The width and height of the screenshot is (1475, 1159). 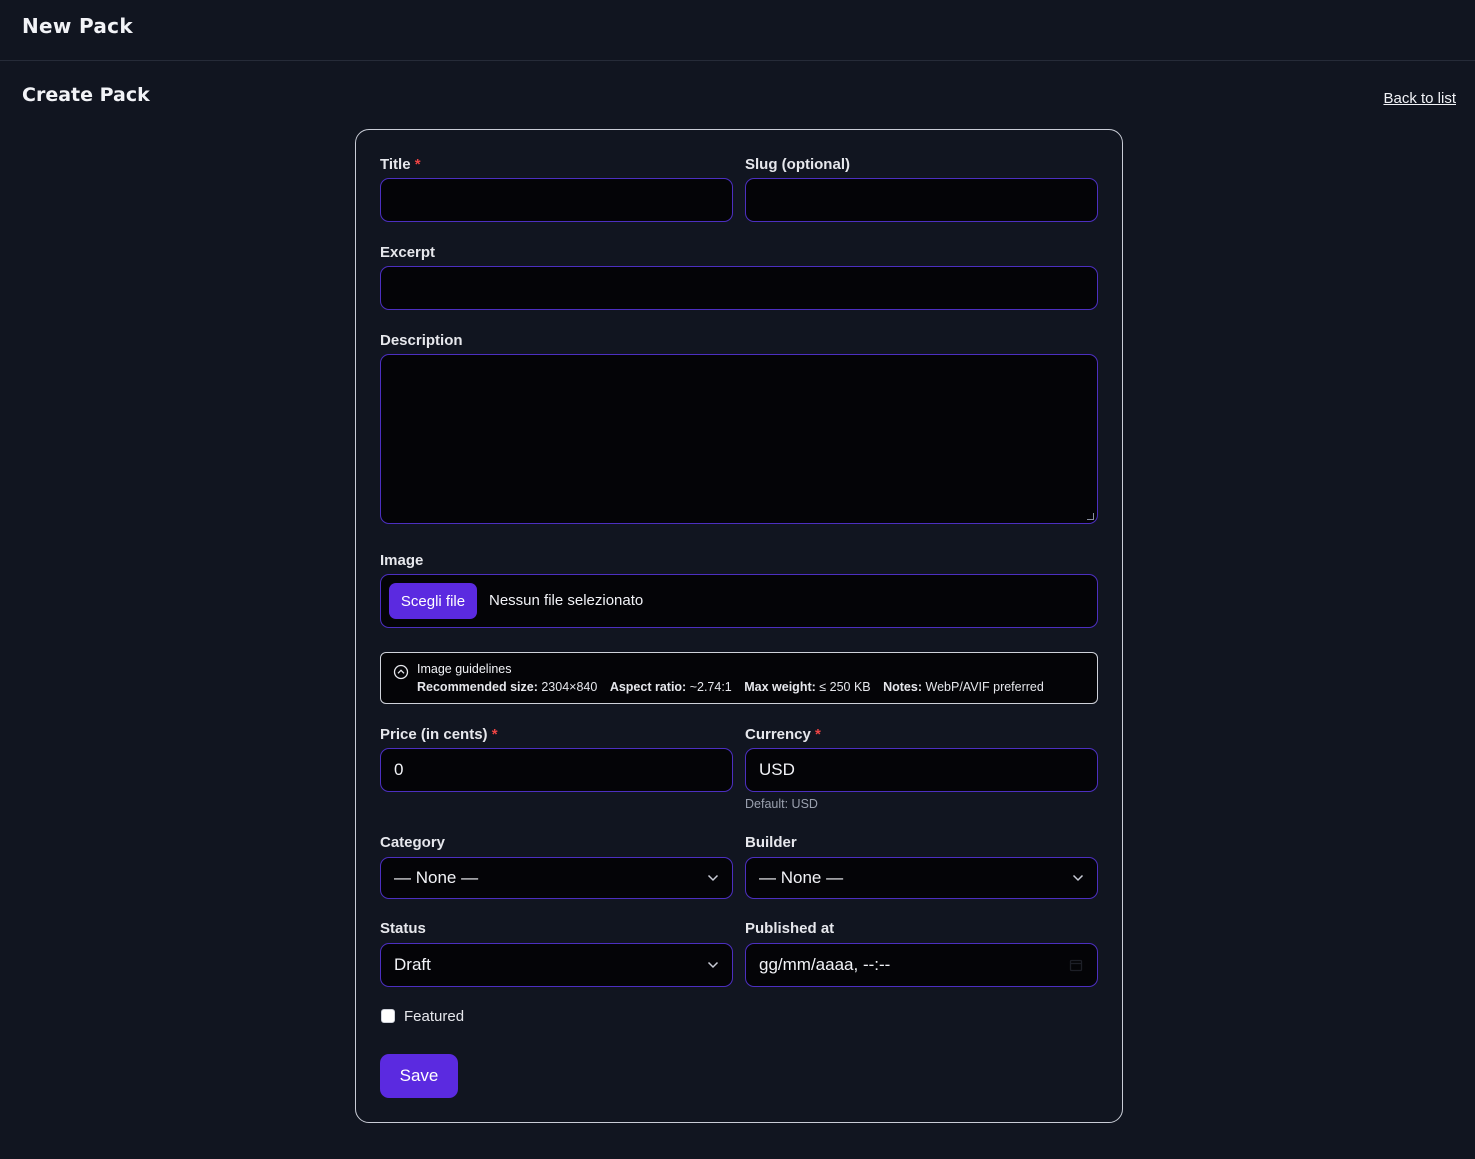 I want to click on image-file-input: Scegli file Nessun file selezionato, so click(x=739, y=601).